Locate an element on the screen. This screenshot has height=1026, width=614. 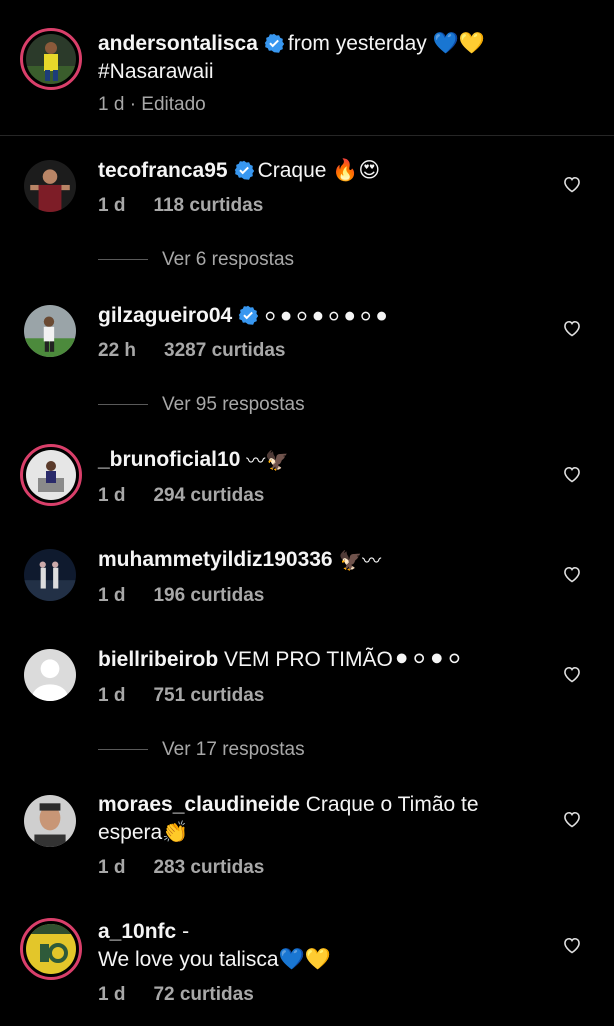
comment-likes: 751 curtidas is located at coordinates (208, 695).